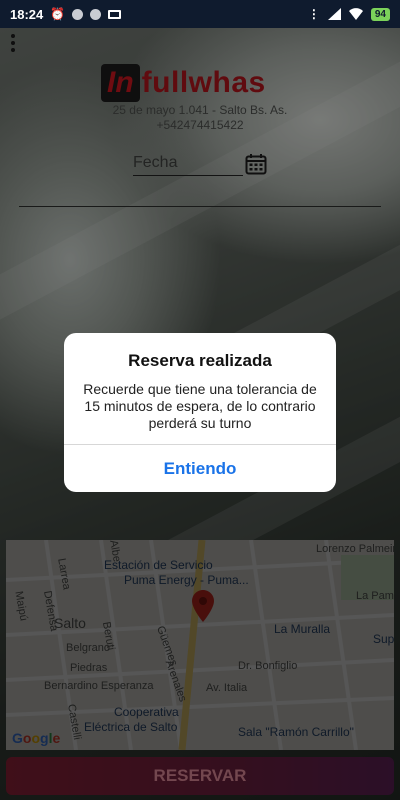 Image resolution: width=400 pixels, height=800 pixels. What do you see at coordinates (115, 14) in the screenshot?
I see `laptop-icon` at bounding box center [115, 14].